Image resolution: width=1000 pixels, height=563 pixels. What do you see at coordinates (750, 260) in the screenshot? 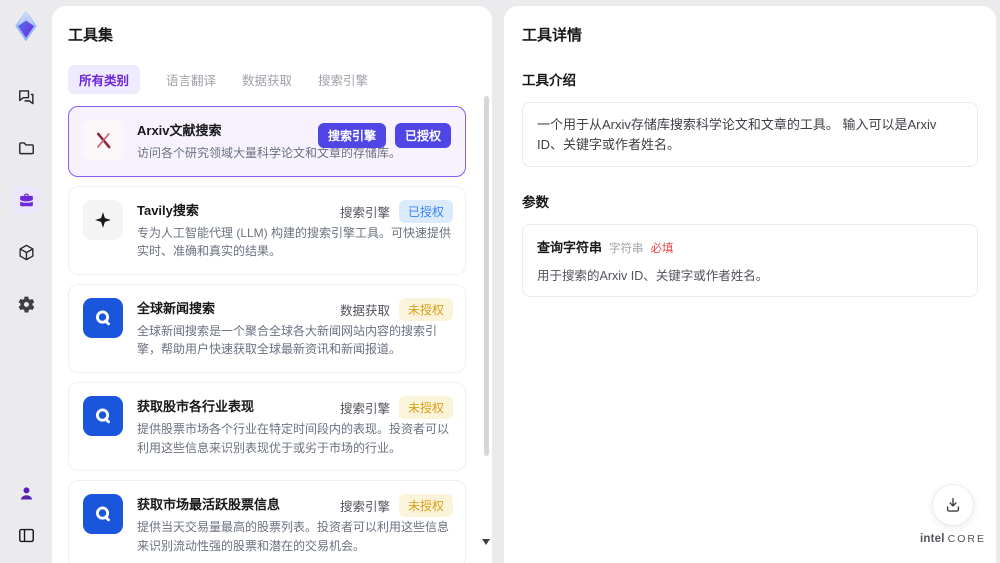
I see `param-box: 查询字符串 字符串 必填 用于搜索的Arxiv ID、关键字或作者姓名。` at bounding box center [750, 260].